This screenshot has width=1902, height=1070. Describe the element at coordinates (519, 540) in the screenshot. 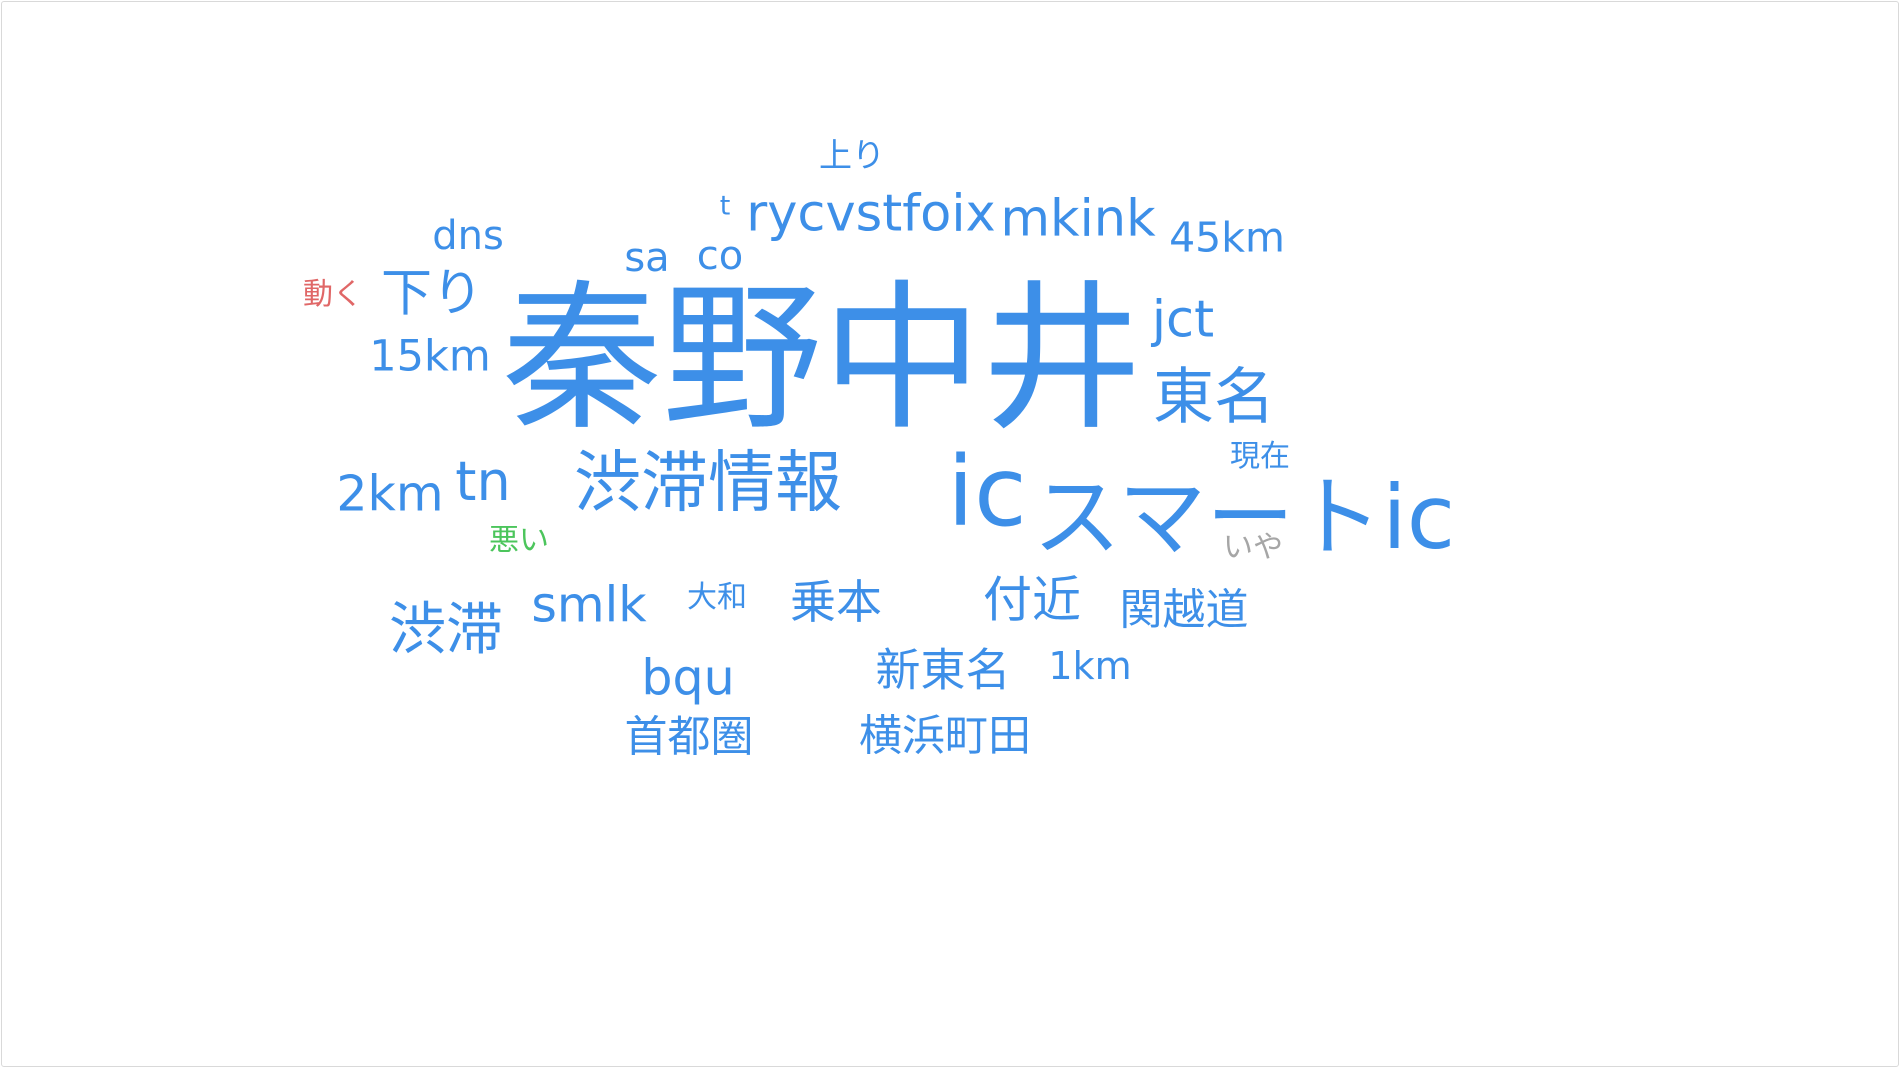

I see `word-warui: 悪い` at that location.